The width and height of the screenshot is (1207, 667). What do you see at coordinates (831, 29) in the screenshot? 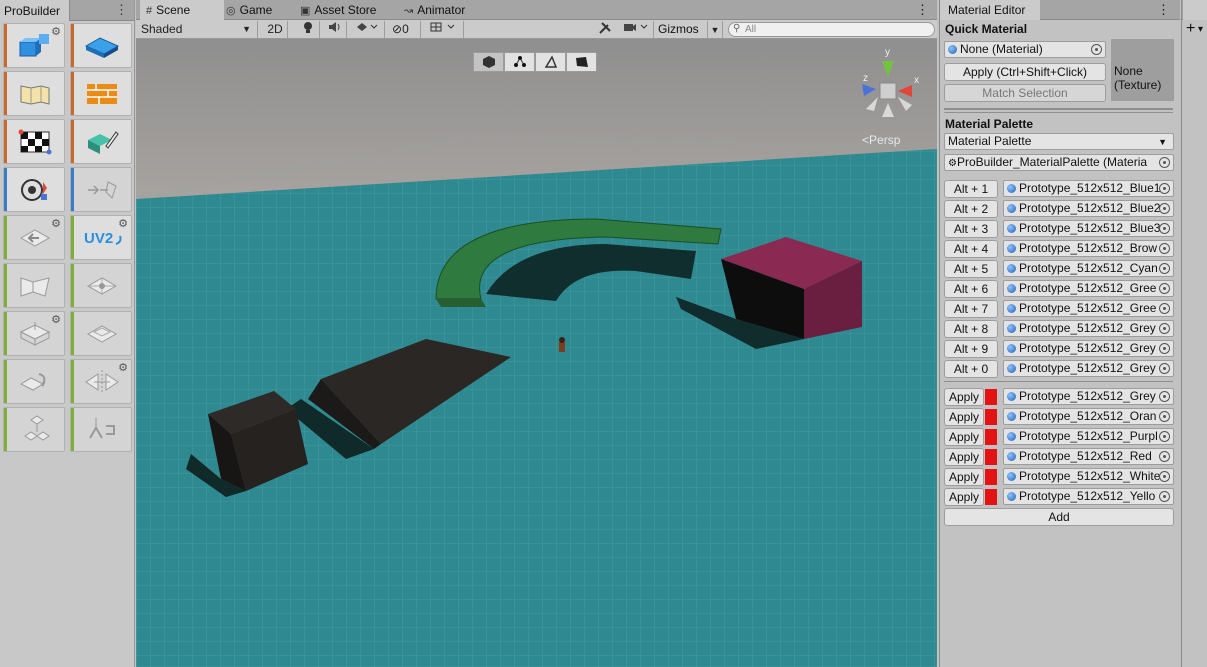
I see `scene-search-input: ⚲ All` at bounding box center [831, 29].